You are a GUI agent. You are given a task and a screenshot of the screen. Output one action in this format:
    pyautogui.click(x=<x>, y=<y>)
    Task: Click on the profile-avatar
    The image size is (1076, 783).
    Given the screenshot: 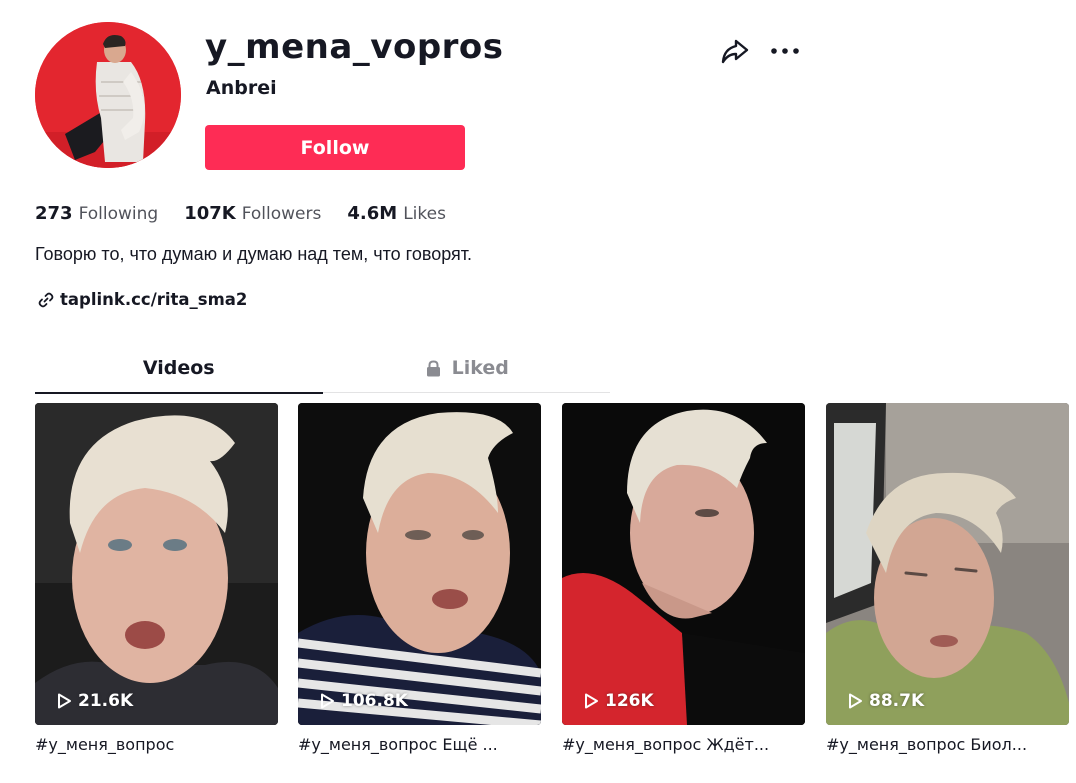 What is the action you would take?
    pyautogui.click(x=108, y=95)
    